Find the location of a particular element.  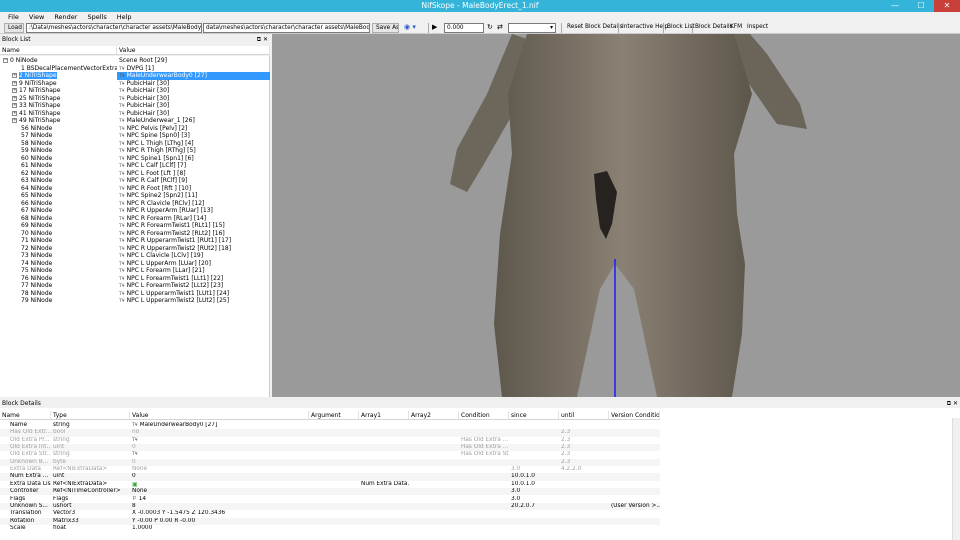

menu-file: File is located at coordinates (13, 17).